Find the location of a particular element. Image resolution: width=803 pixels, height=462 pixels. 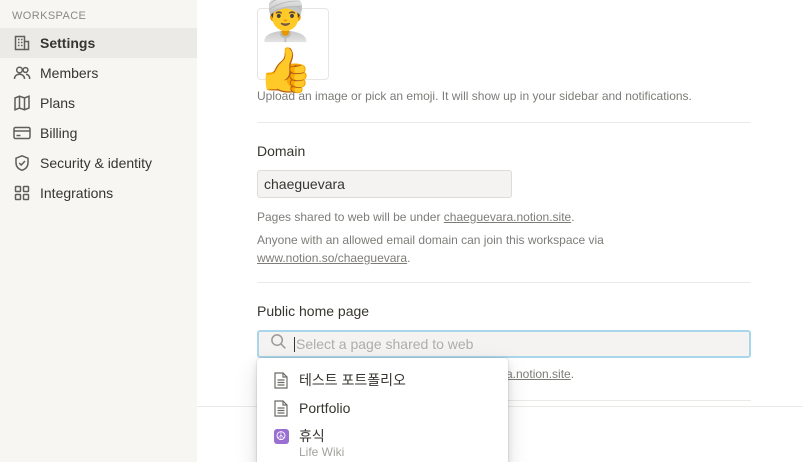

dropdown-item-label: Portfolio is located at coordinates (325, 408).